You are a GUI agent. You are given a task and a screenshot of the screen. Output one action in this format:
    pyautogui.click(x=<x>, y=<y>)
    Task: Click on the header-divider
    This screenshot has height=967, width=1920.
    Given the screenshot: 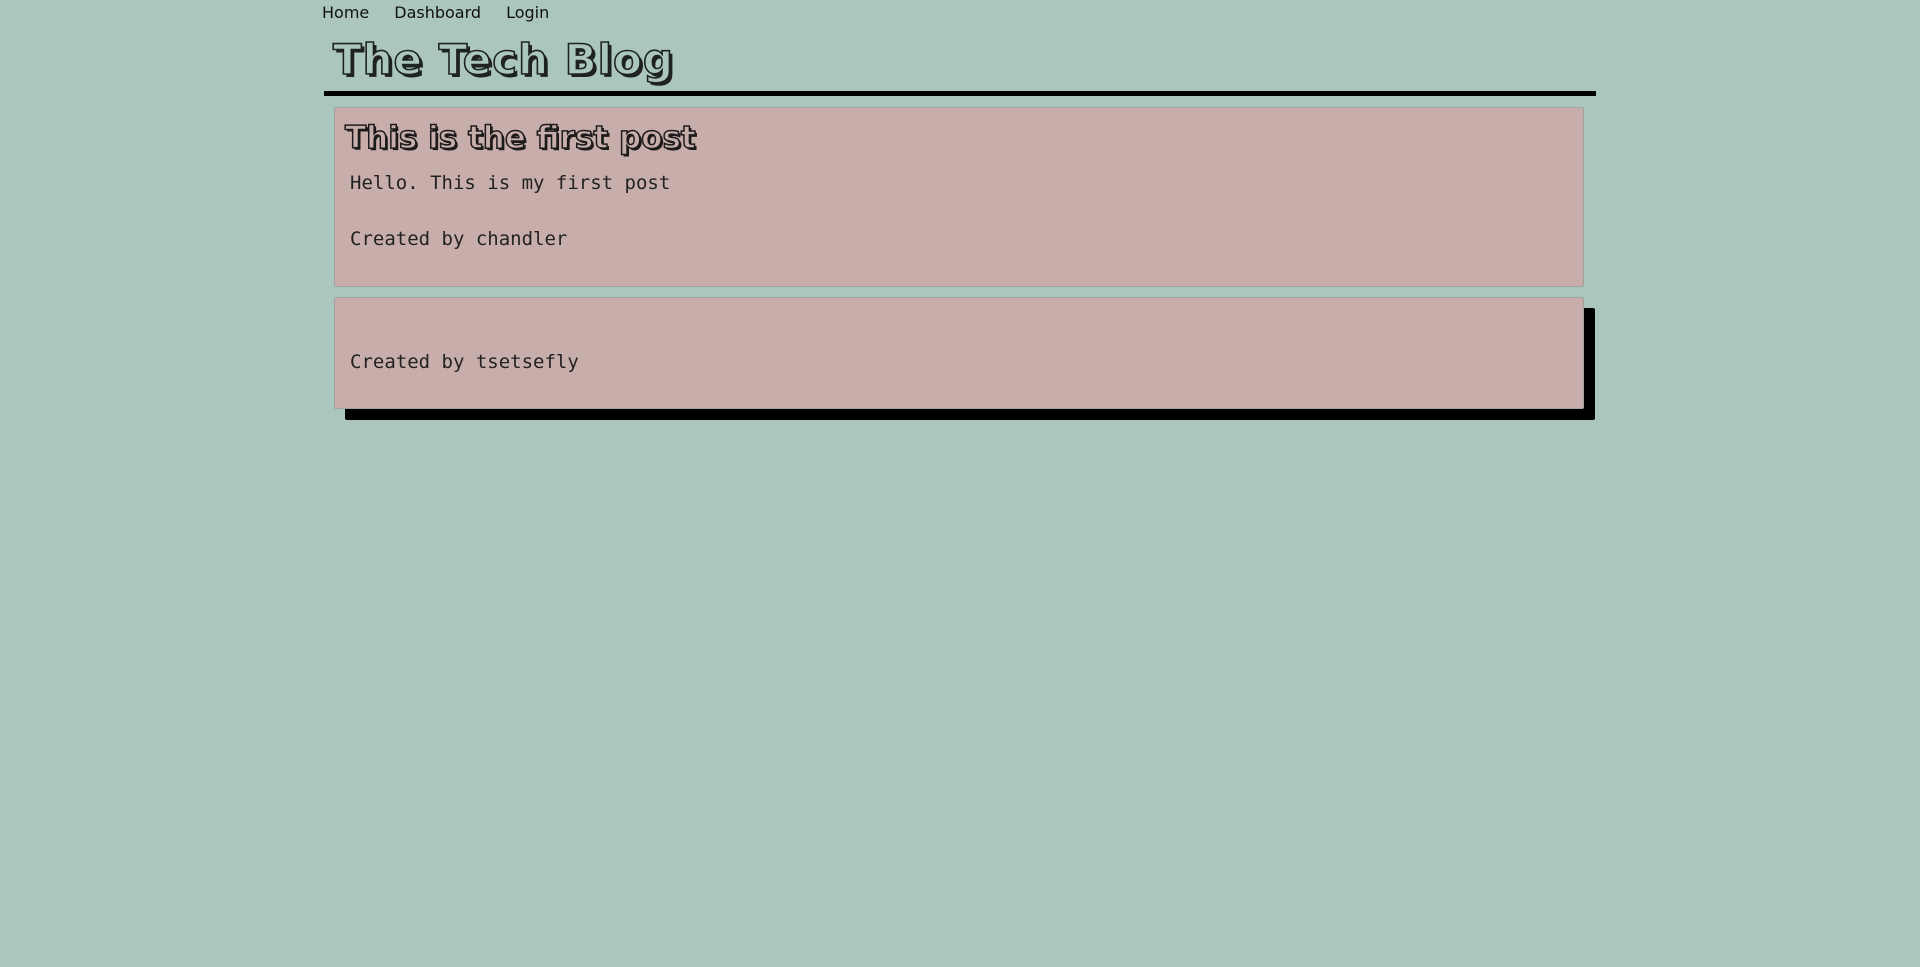 What is the action you would take?
    pyautogui.click(x=960, y=93)
    